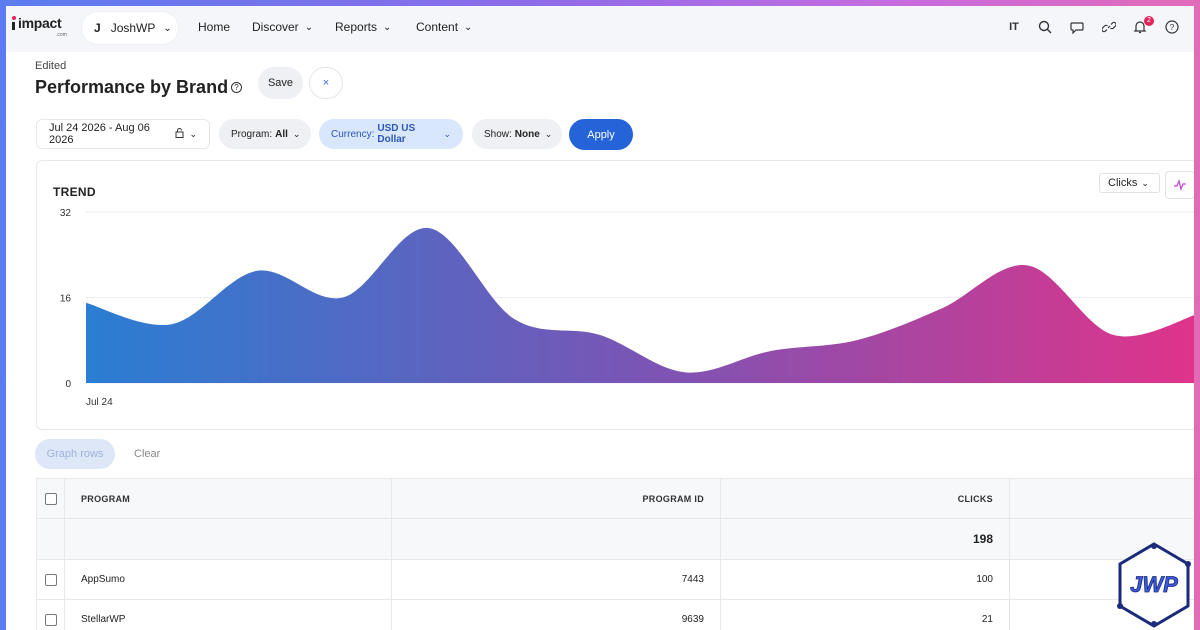 This screenshot has width=1200, height=630. Describe the element at coordinates (353, 134) in the screenshot. I see `currency-filter-label: Currency:` at that location.